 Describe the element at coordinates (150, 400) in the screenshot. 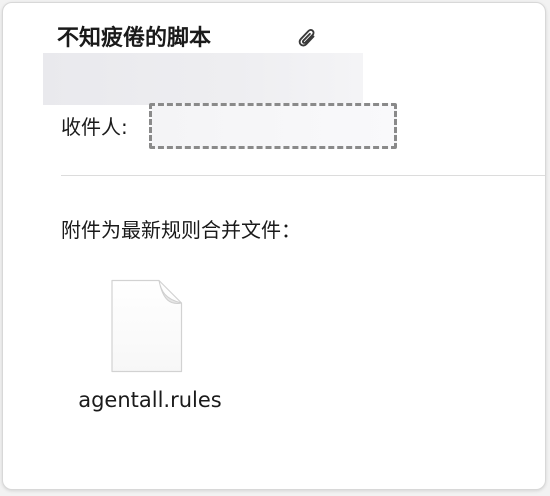

I see `attachment-filename: agentall.rules` at that location.